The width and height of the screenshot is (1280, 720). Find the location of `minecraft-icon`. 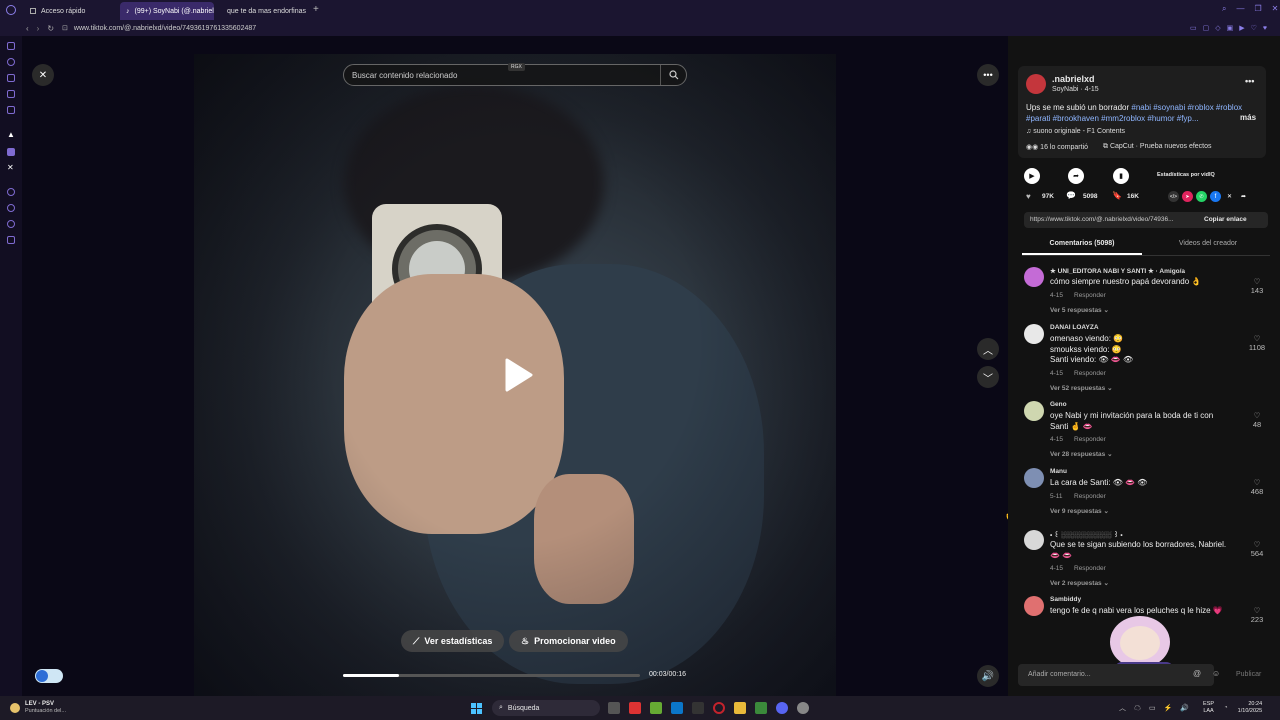

minecraft-icon is located at coordinates (760, 708).